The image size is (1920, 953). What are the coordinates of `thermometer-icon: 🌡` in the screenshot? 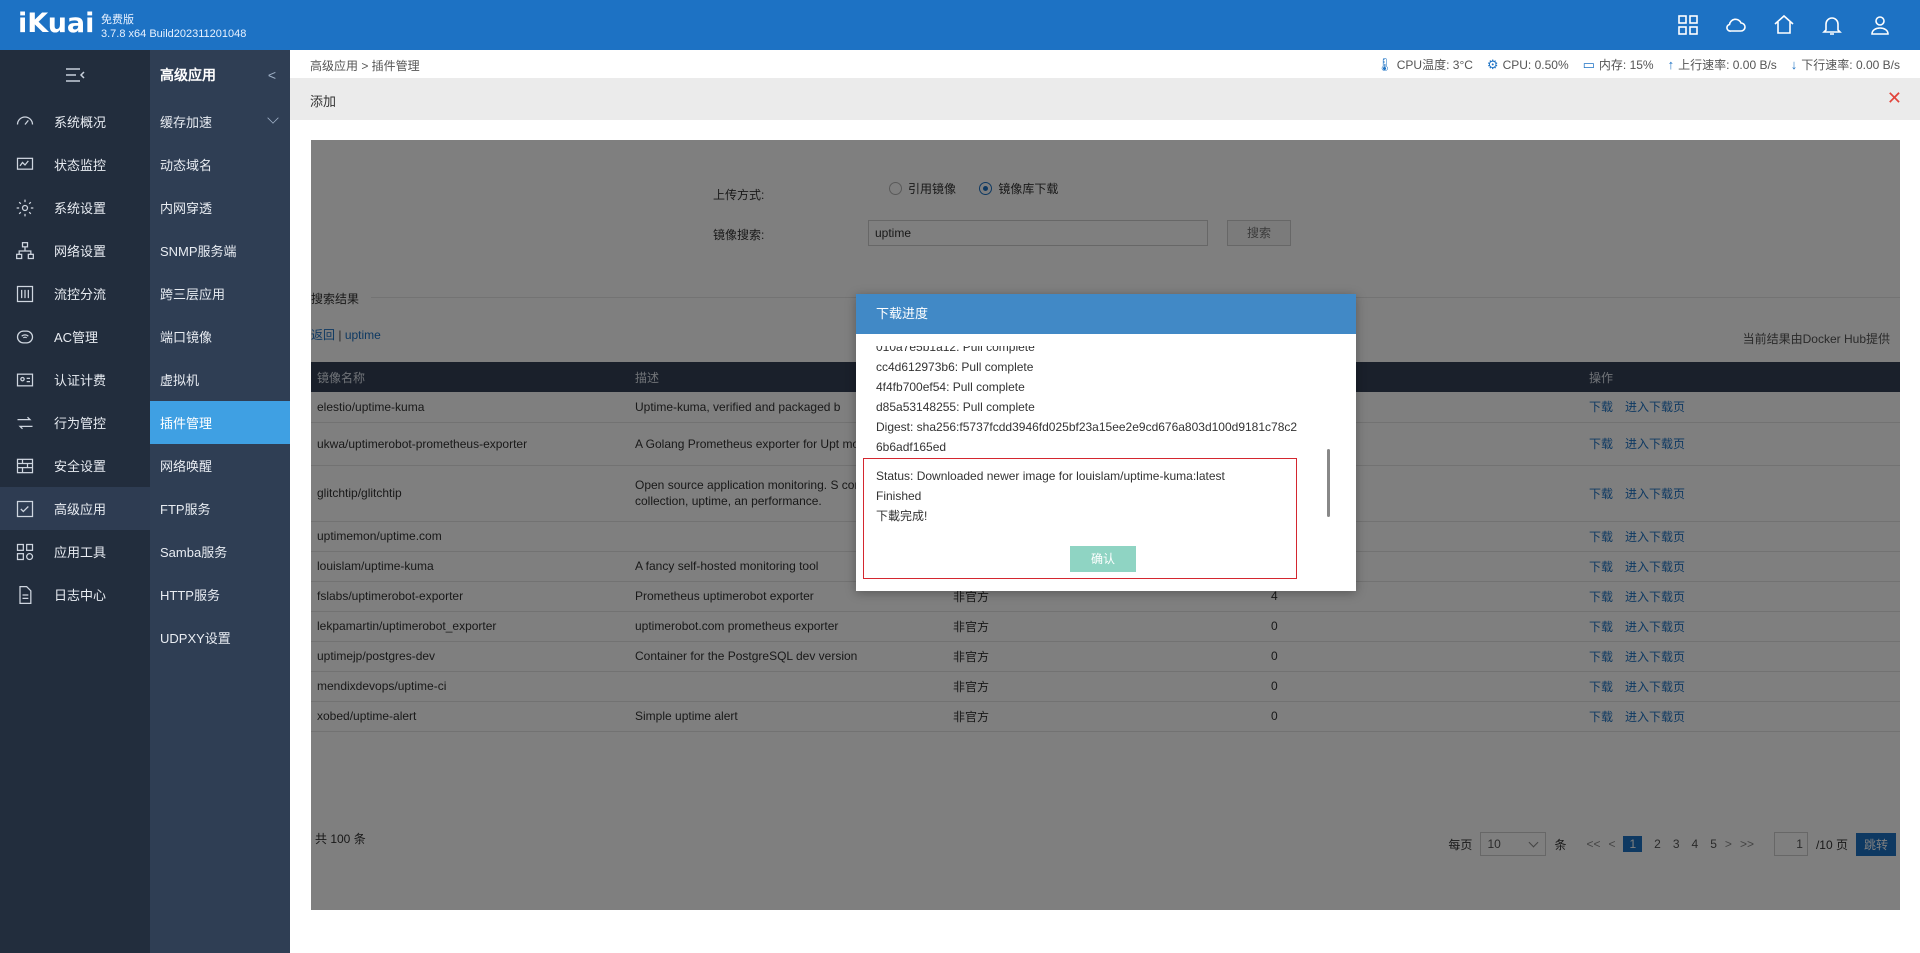 It's located at (1384, 64).